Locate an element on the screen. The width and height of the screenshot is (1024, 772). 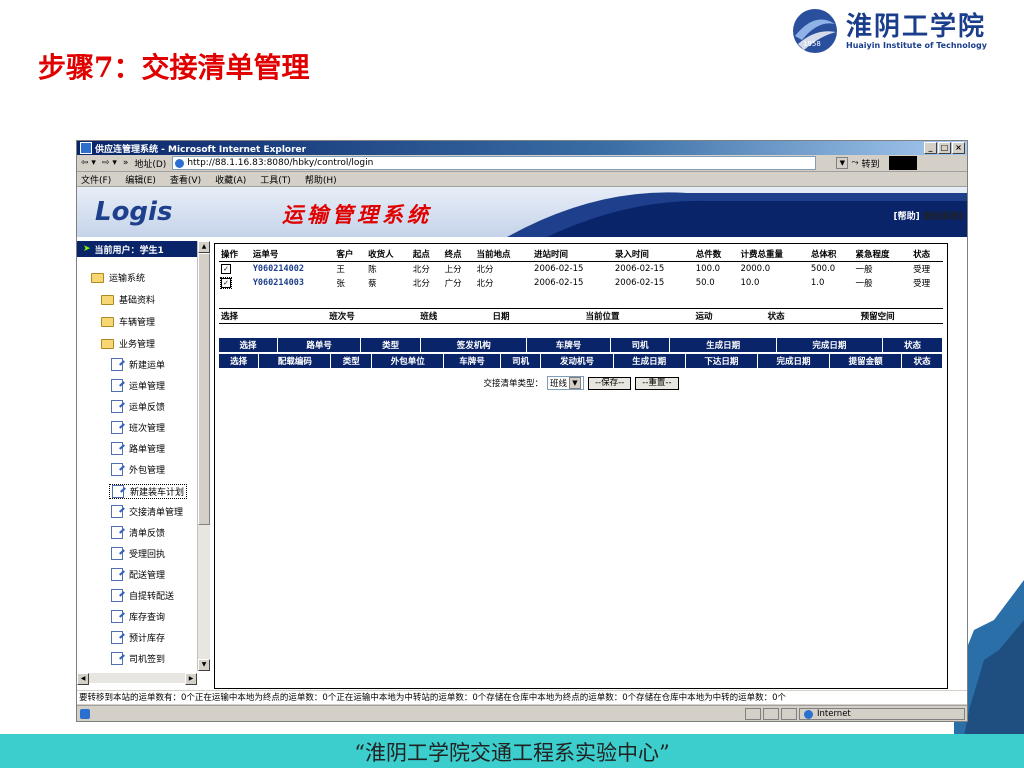
ie-window-icon is located at coordinates (86, 148).